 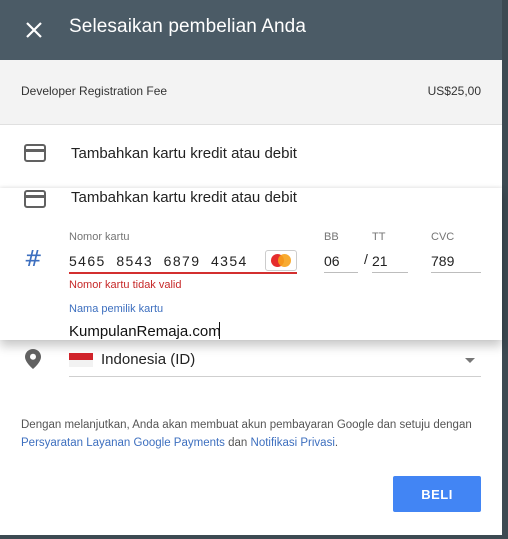 What do you see at coordinates (336, 443) in the screenshot?
I see `legal-text-end: .` at bounding box center [336, 443].